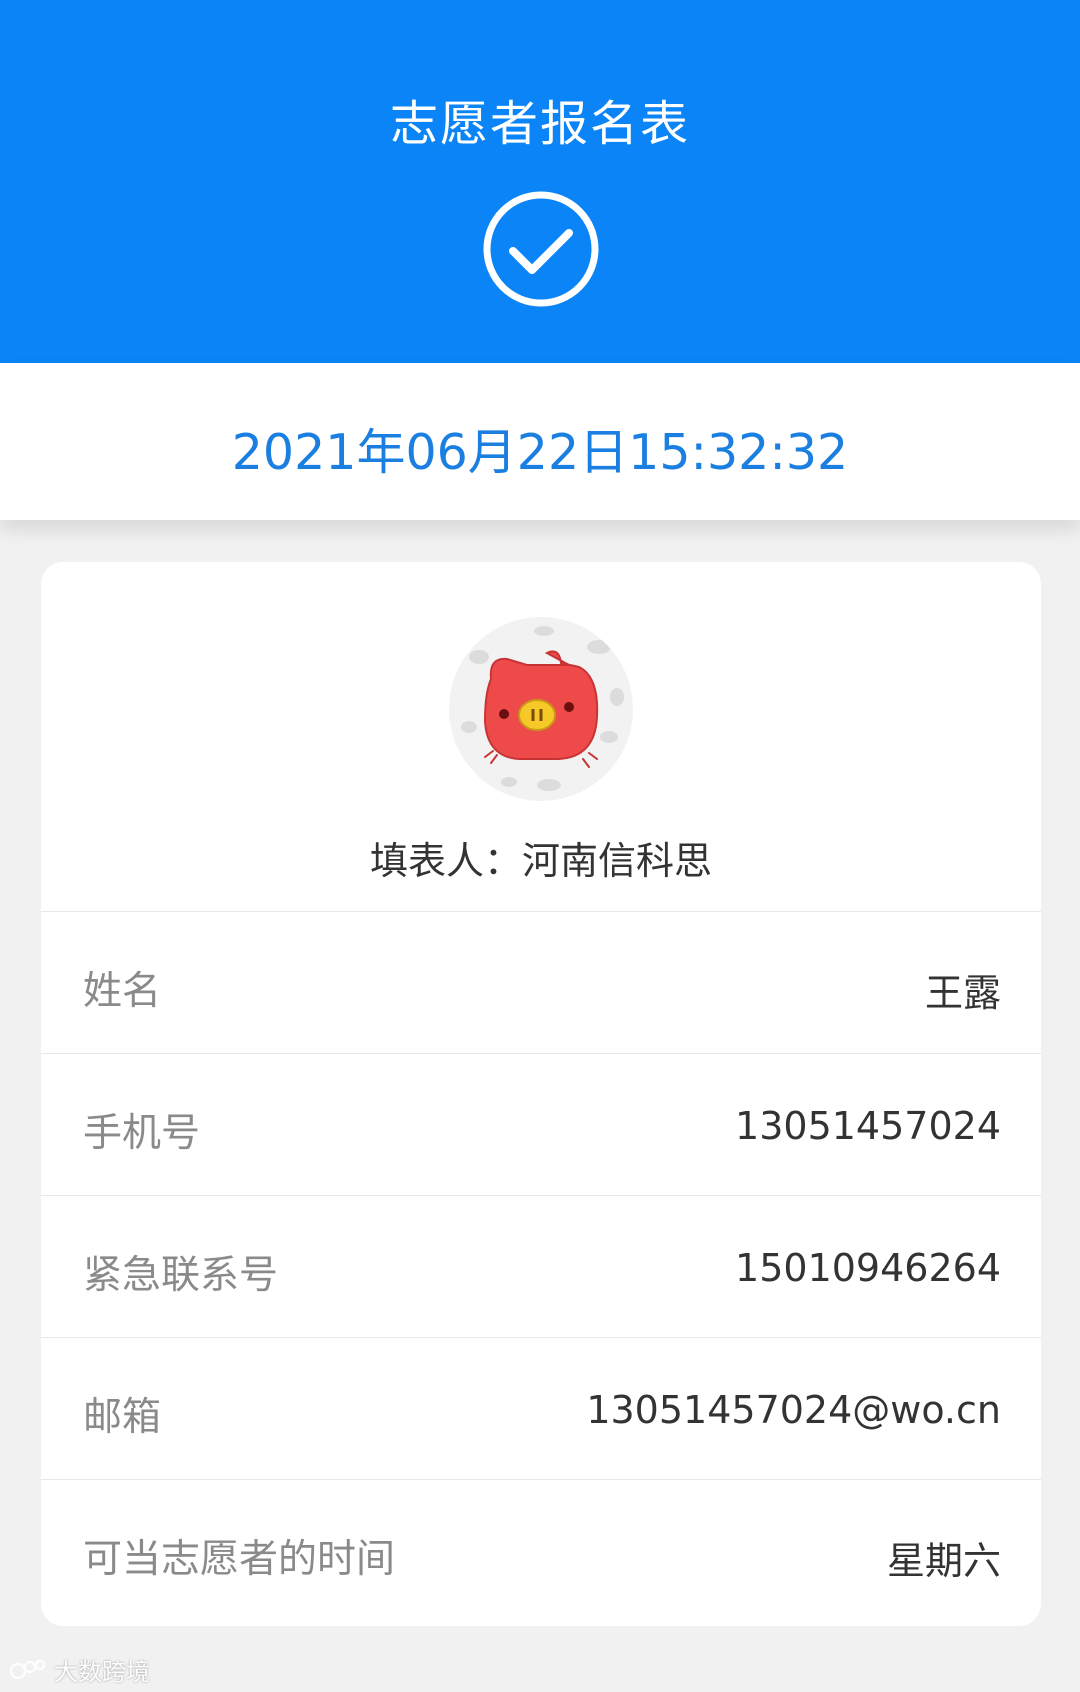  Describe the element at coordinates (793, 1410) in the screenshot. I see `field-value: 13051457024@wo.cn` at that location.